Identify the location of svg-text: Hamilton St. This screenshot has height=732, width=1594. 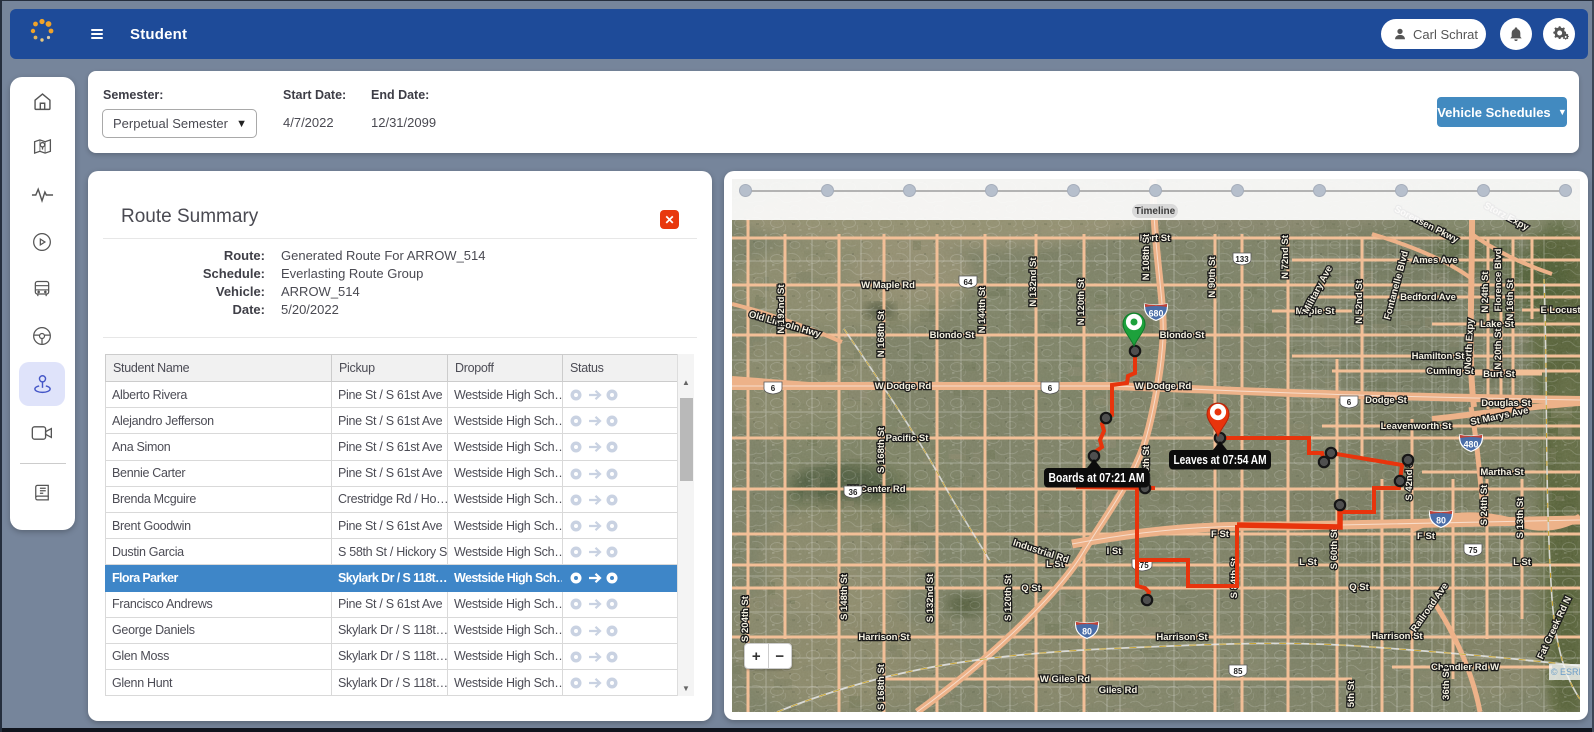
(1439, 356).